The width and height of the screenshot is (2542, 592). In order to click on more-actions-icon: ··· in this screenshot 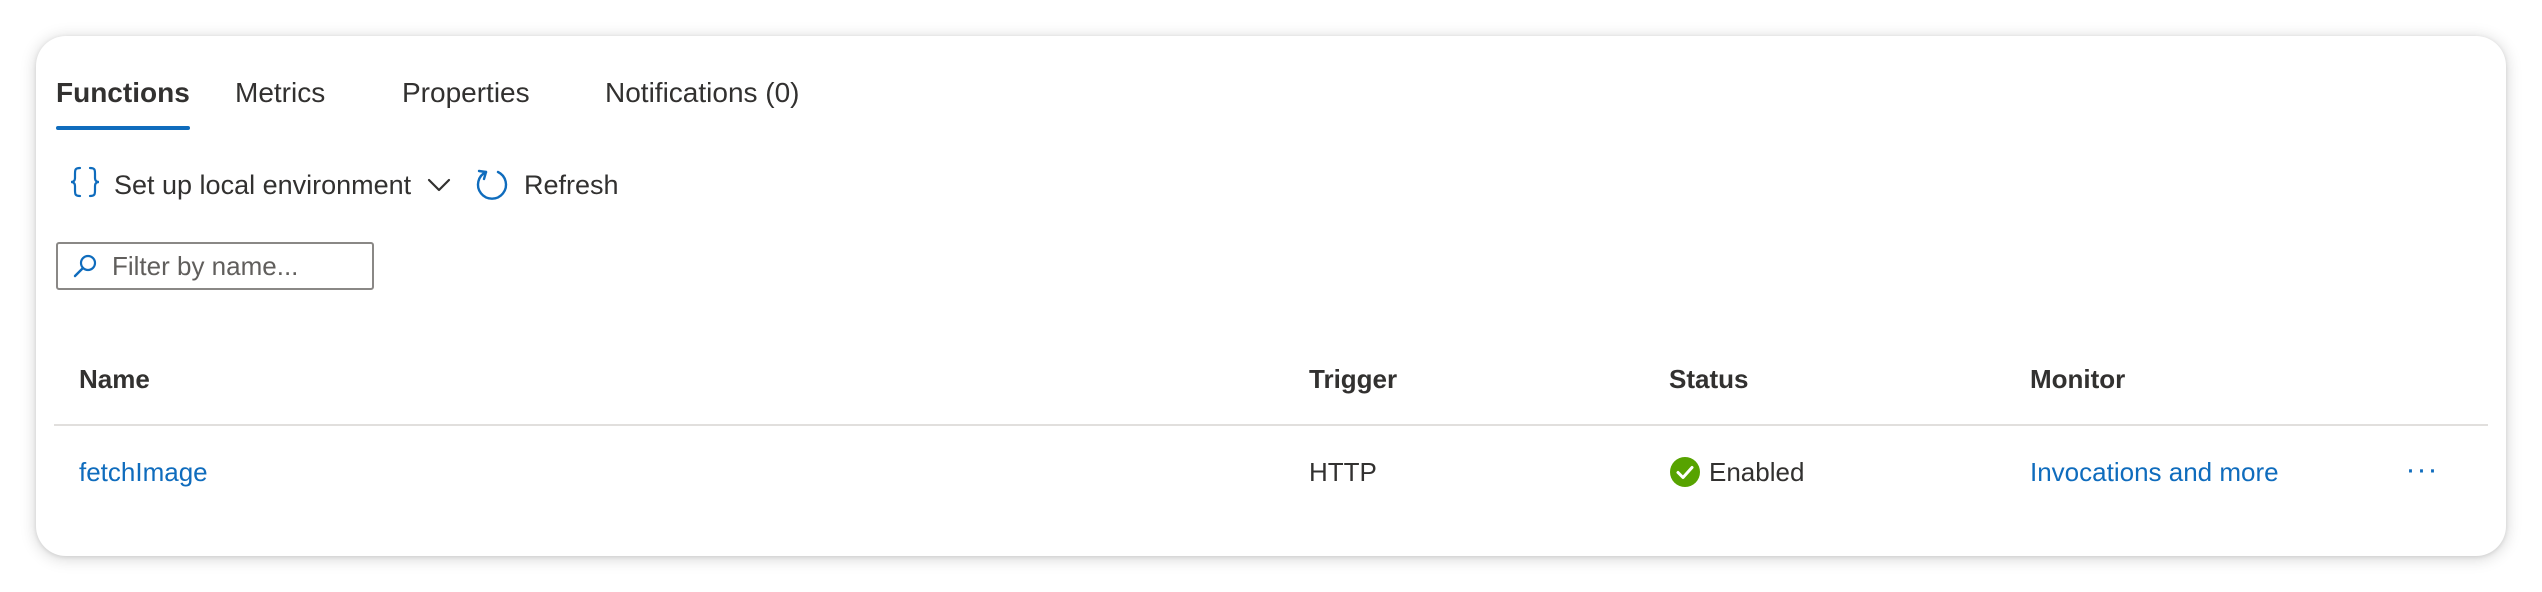, I will do `click(2422, 470)`.